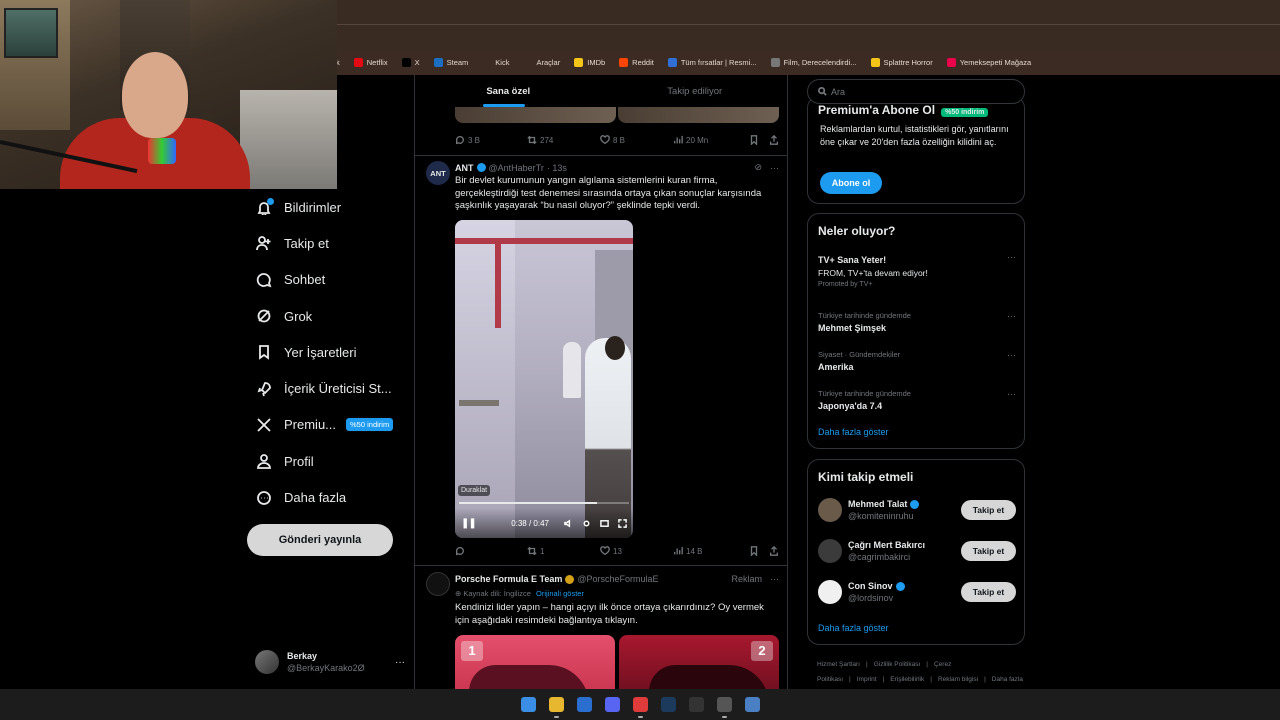  What do you see at coordinates (853, 432) in the screenshot?
I see `trends-show-more-link: Daha fazla göster` at bounding box center [853, 432].